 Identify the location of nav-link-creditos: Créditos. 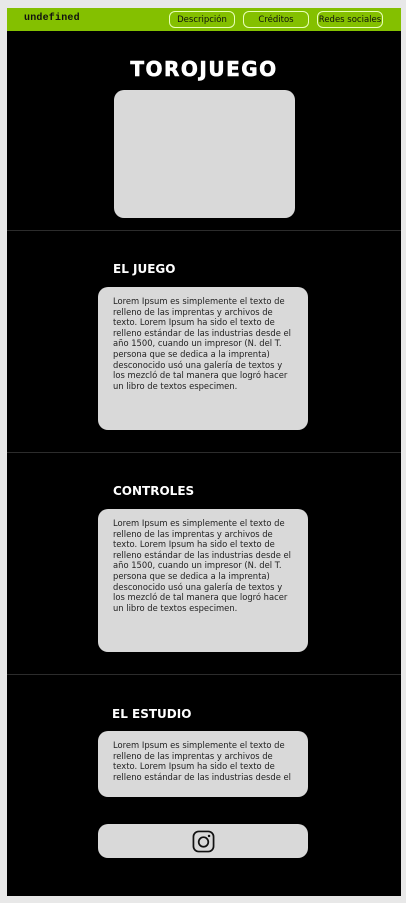
(276, 19).